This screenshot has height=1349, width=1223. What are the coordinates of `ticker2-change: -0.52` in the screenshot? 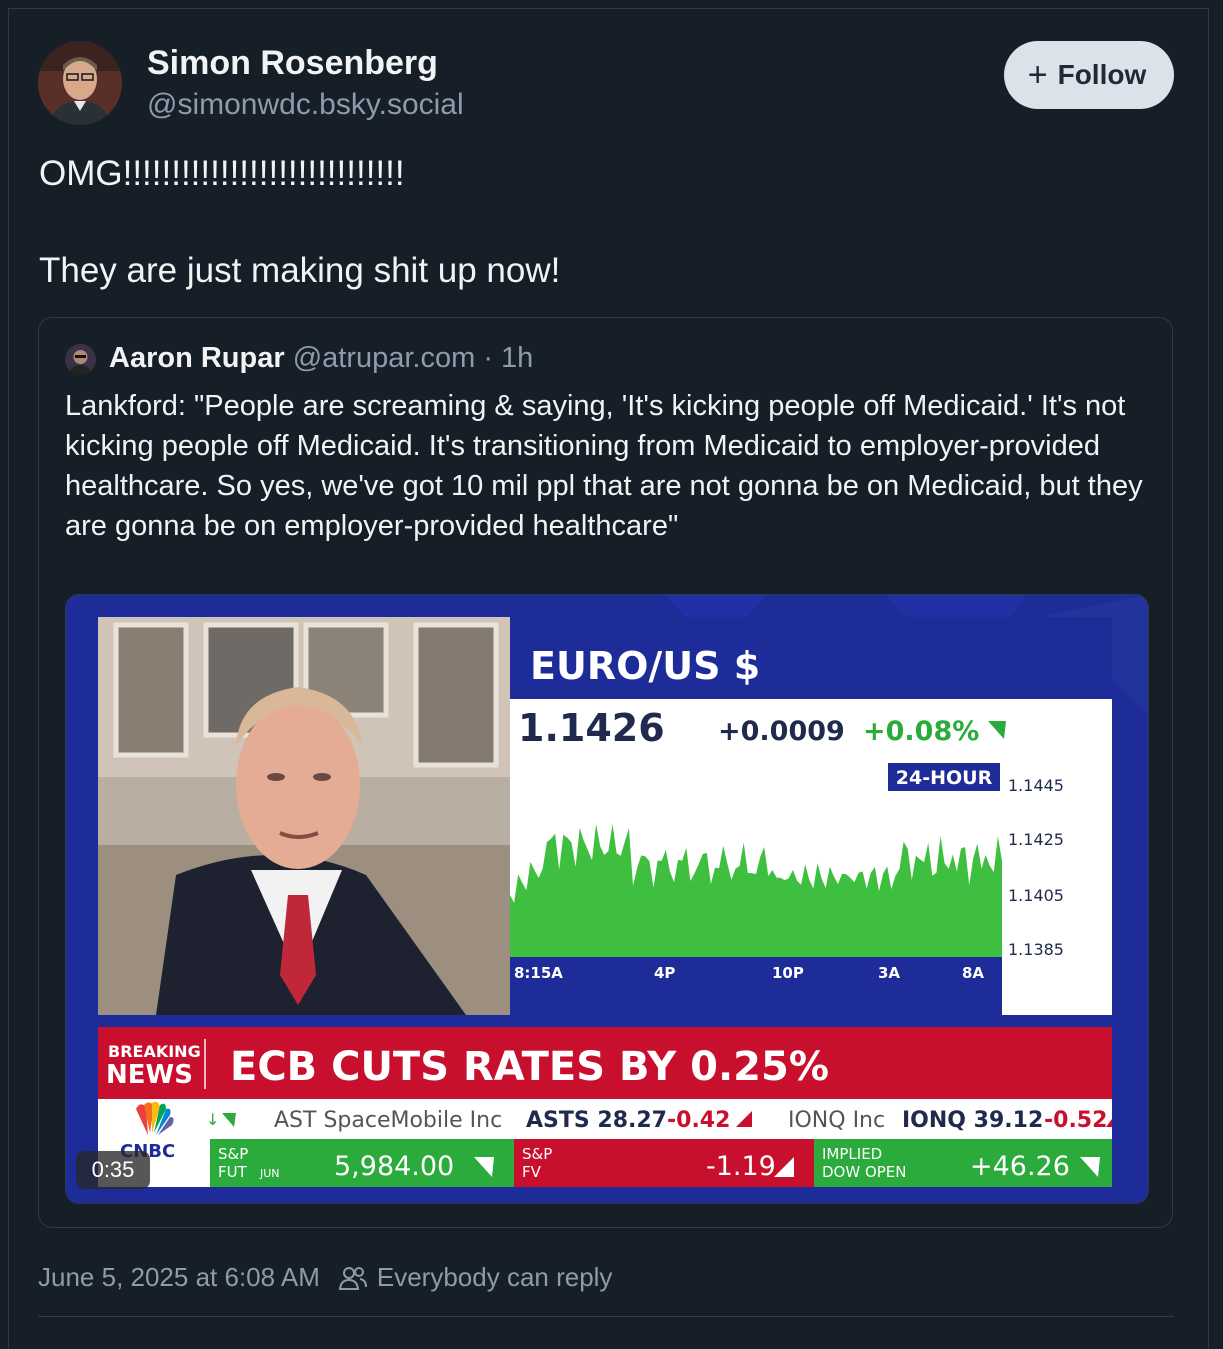 It's located at (1075, 1120).